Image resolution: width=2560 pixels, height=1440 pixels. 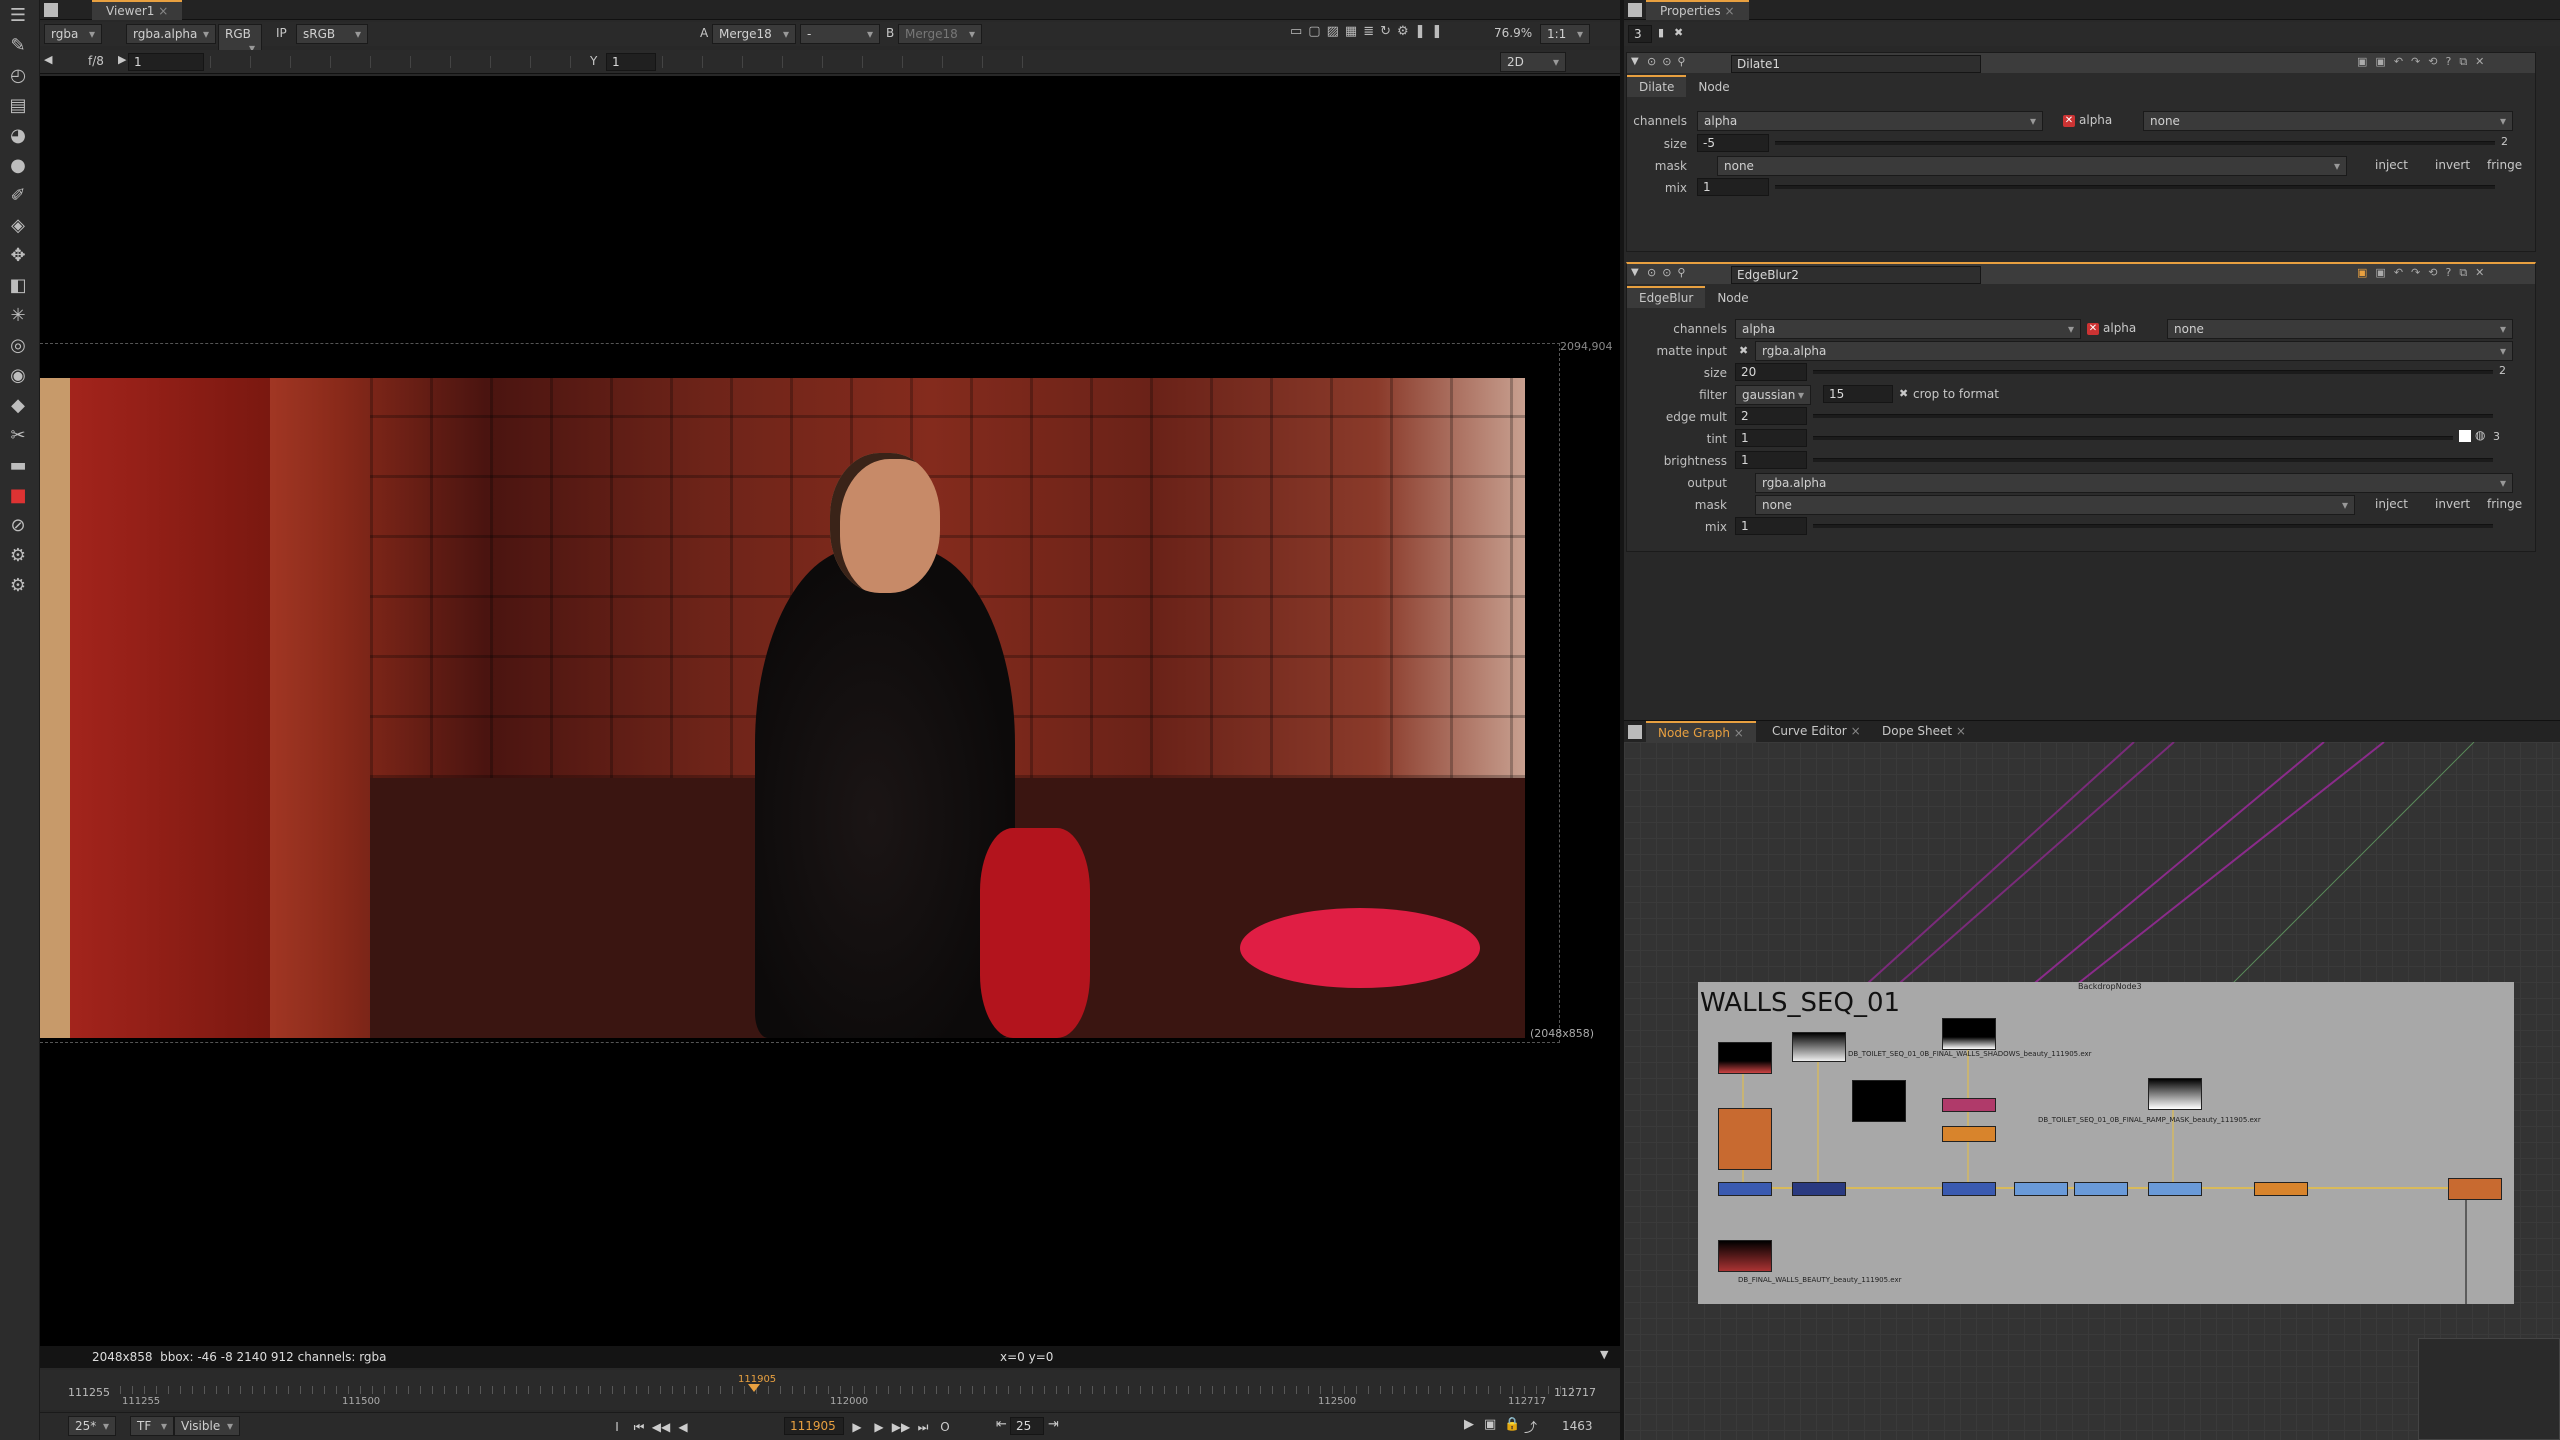 What do you see at coordinates (207, 1426) in the screenshot?
I see `visible-dropdown: Visible` at bounding box center [207, 1426].